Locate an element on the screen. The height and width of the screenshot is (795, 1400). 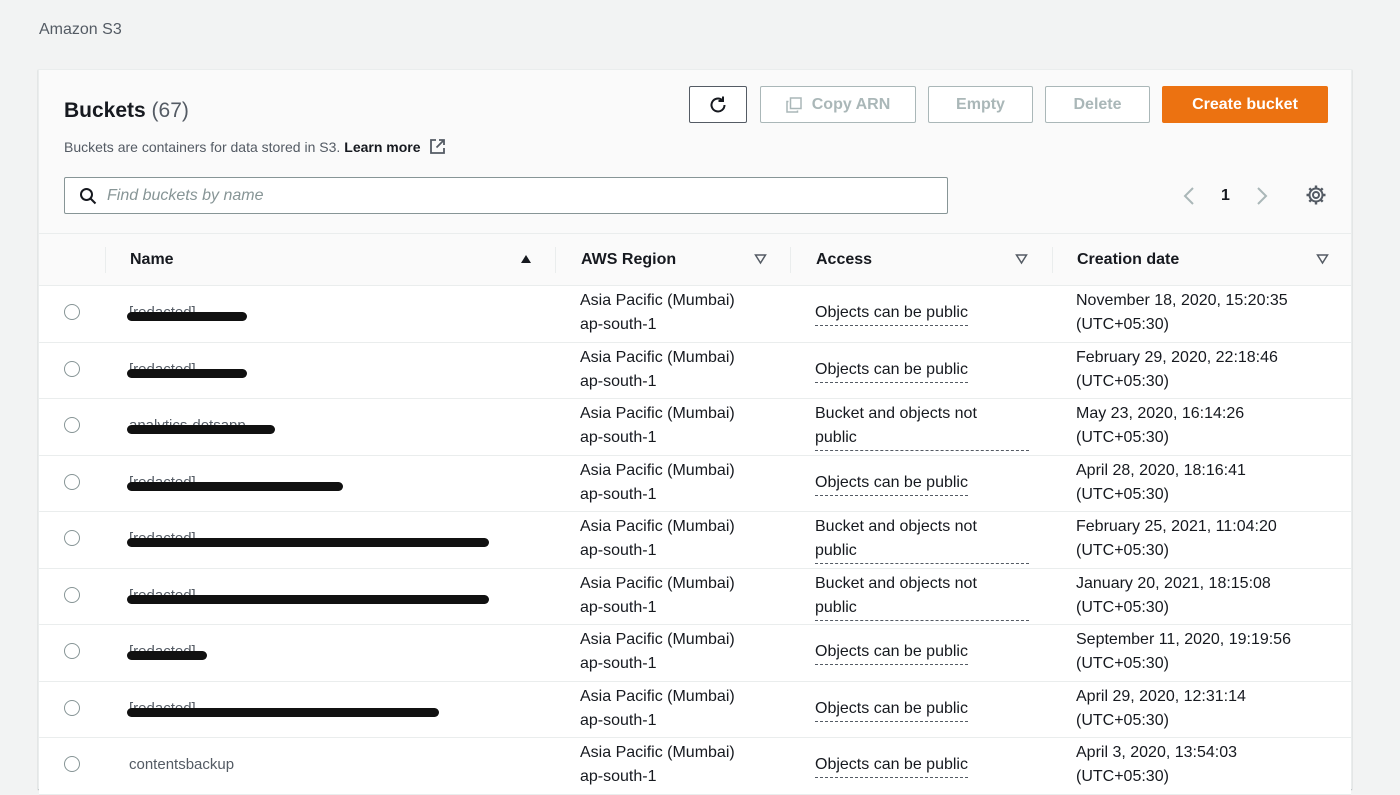
column-header-name: Name is located at coordinates (152, 260).